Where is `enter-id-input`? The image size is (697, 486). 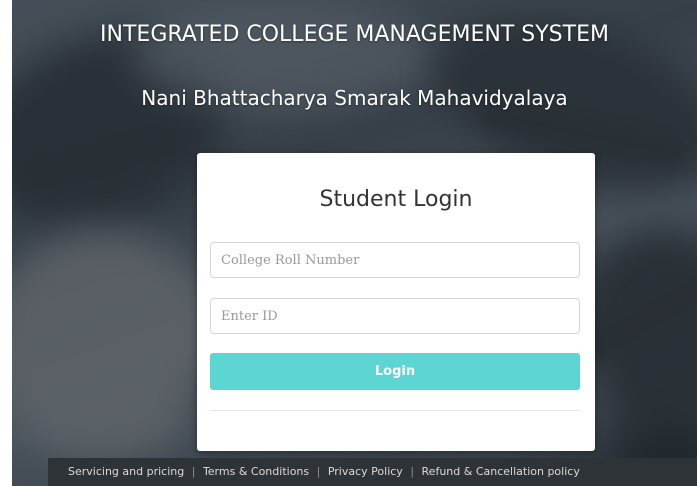
enter-id-input is located at coordinates (395, 316).